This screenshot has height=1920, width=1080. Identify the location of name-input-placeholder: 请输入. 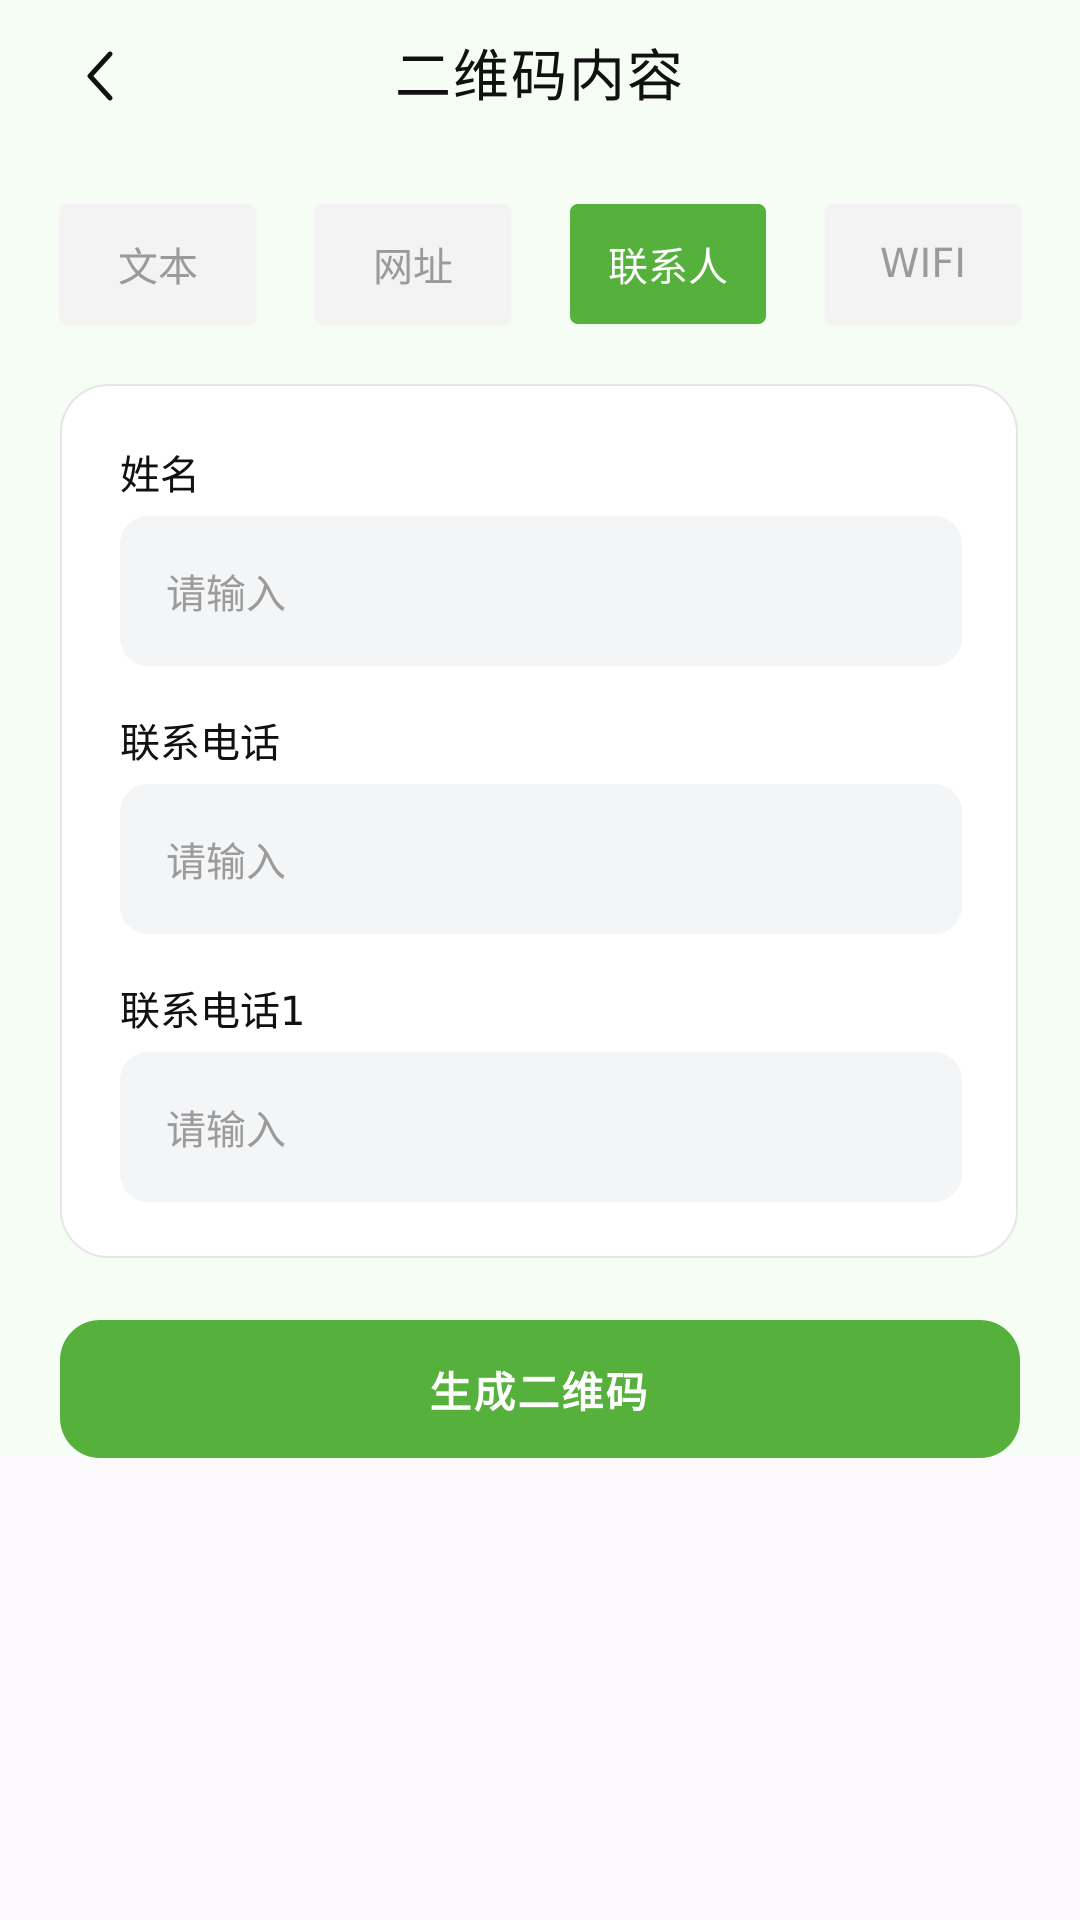
(226, 595).